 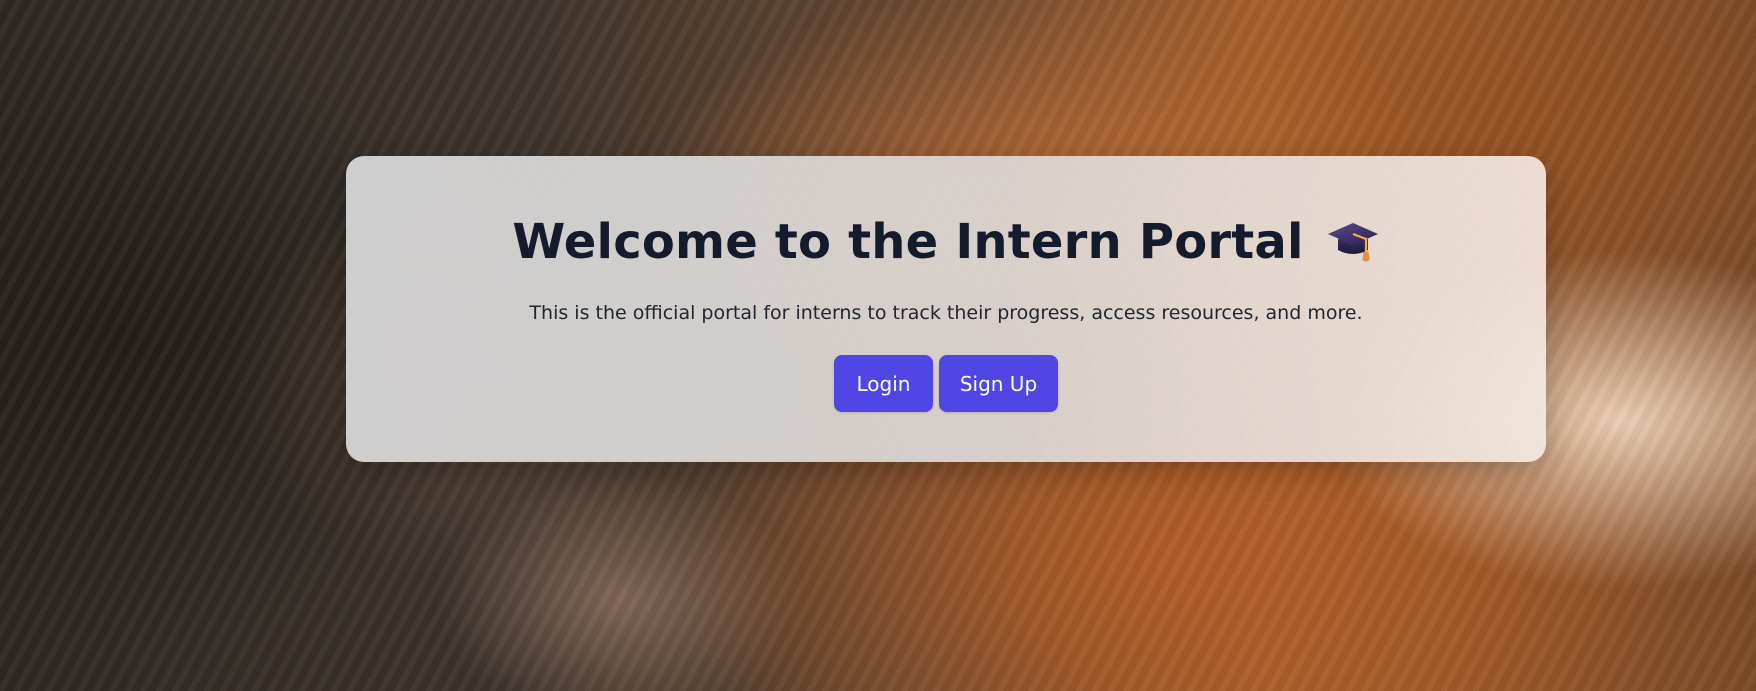 I want to click on title-row: Welcome to the Intern Portal, so click(x=946, y=242).